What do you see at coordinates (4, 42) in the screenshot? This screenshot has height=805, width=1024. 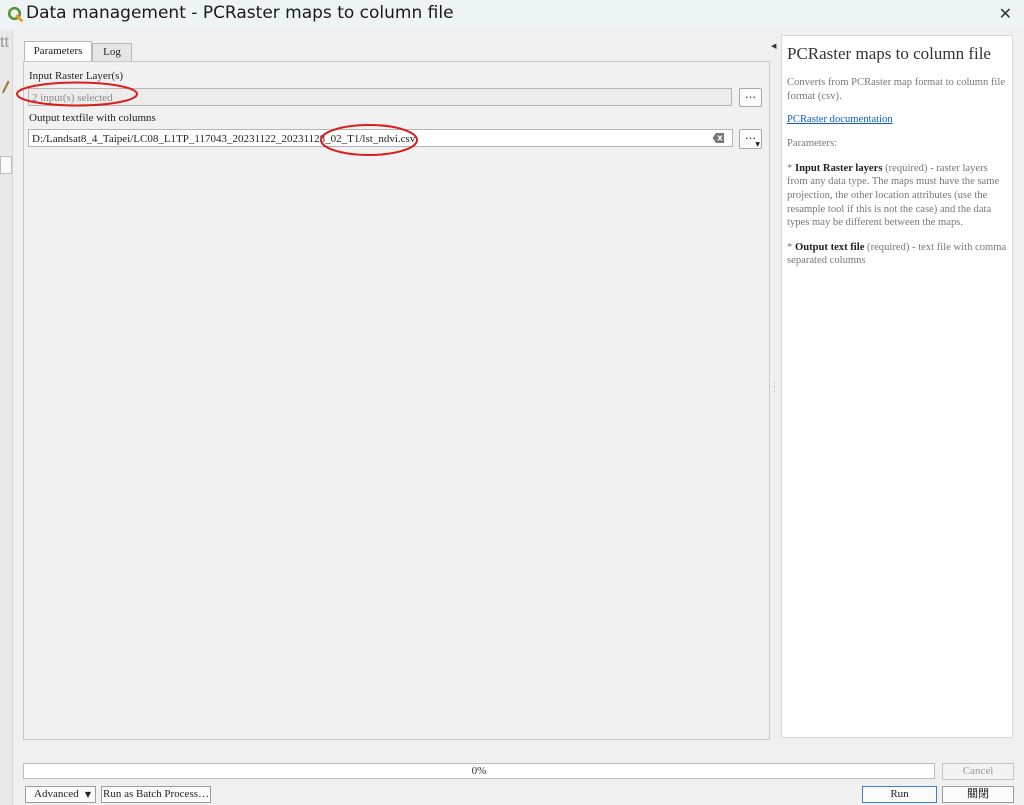 I see `background-text-fragment: tt` at bounding box center [4, 42].